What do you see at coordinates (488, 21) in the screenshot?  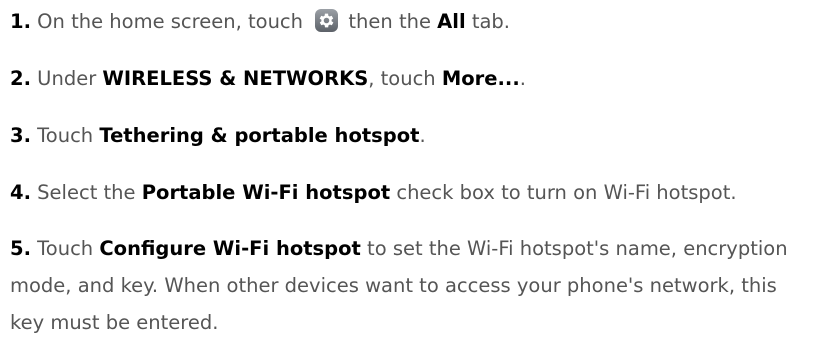 I see `step-text: tab.` at bounding box center [488, 21].